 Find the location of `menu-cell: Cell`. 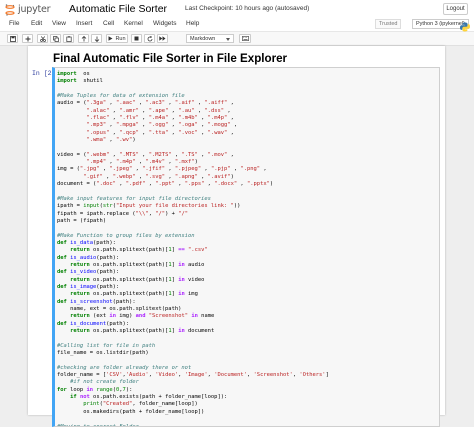

menu-cell: Cell is located at coordinates (108, 23).